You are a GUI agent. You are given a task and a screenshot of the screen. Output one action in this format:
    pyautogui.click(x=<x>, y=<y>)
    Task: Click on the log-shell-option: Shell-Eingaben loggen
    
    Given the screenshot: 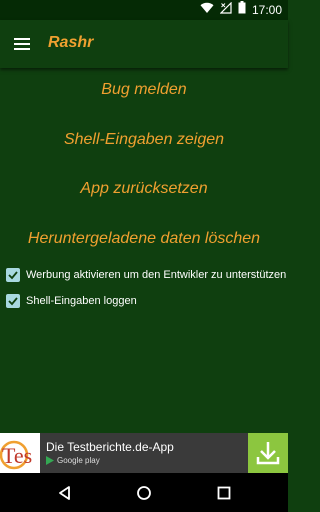 What is the action you would take?
    pyautogui.click(x=71, y=301)
    